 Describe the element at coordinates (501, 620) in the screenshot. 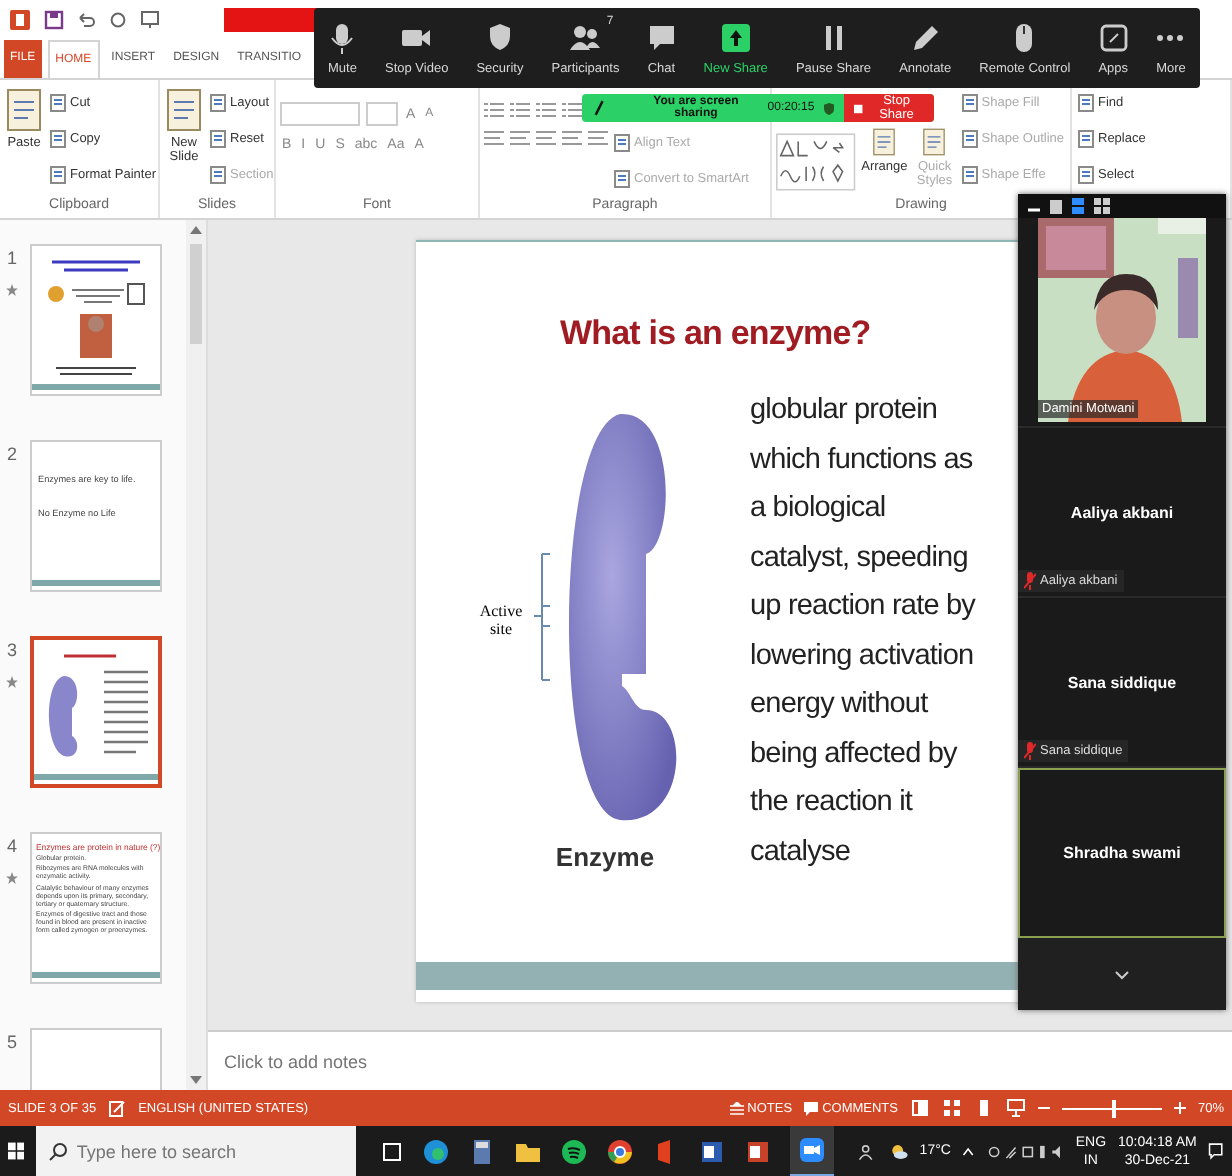

I see `figure-label: Active site` at that location.